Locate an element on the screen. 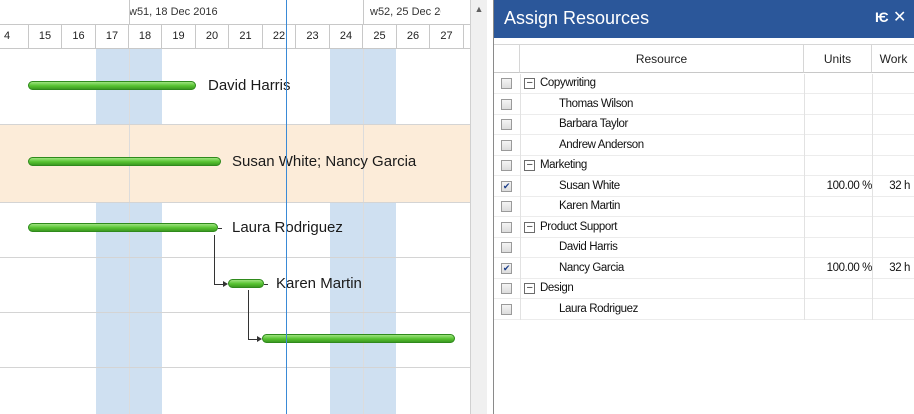 This screenshot has height=414, width=914. task-resource-label: Susan White; Nancy Garcia is located at coordinates (324, 161).